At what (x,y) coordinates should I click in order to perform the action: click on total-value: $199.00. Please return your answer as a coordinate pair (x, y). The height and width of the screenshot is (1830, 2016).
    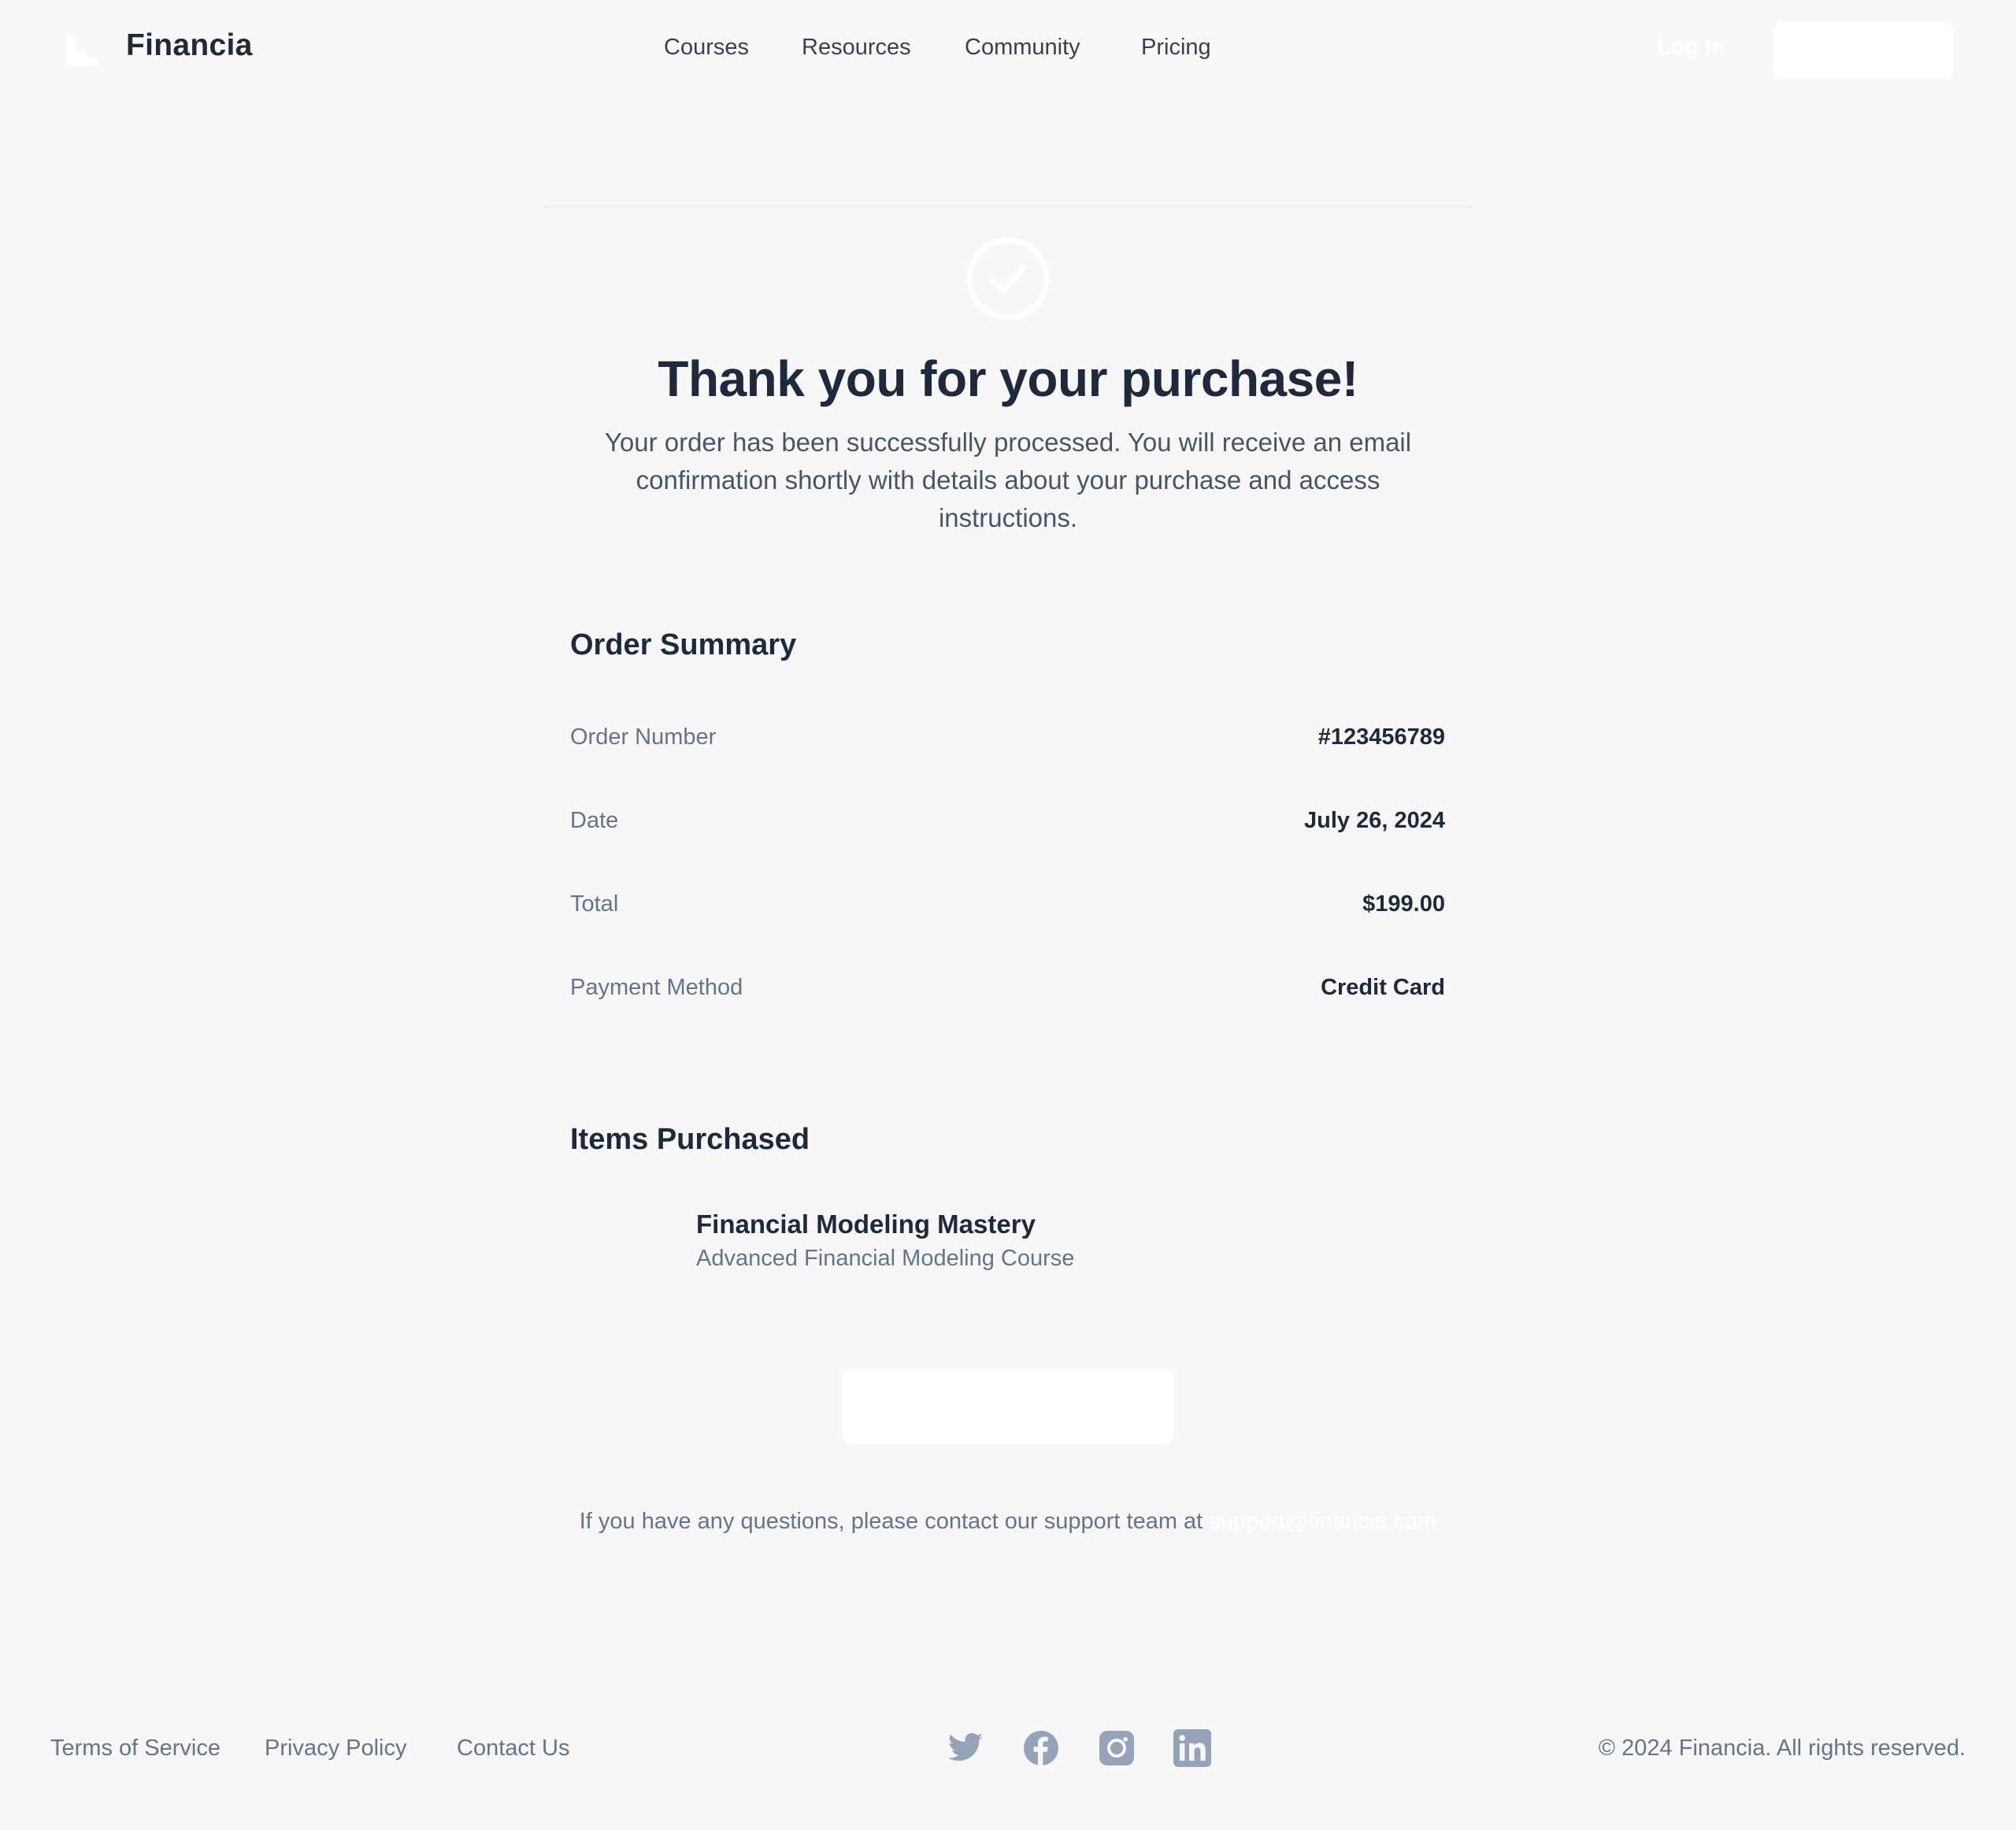
    Looking at the image, I should click on (1403, 904).